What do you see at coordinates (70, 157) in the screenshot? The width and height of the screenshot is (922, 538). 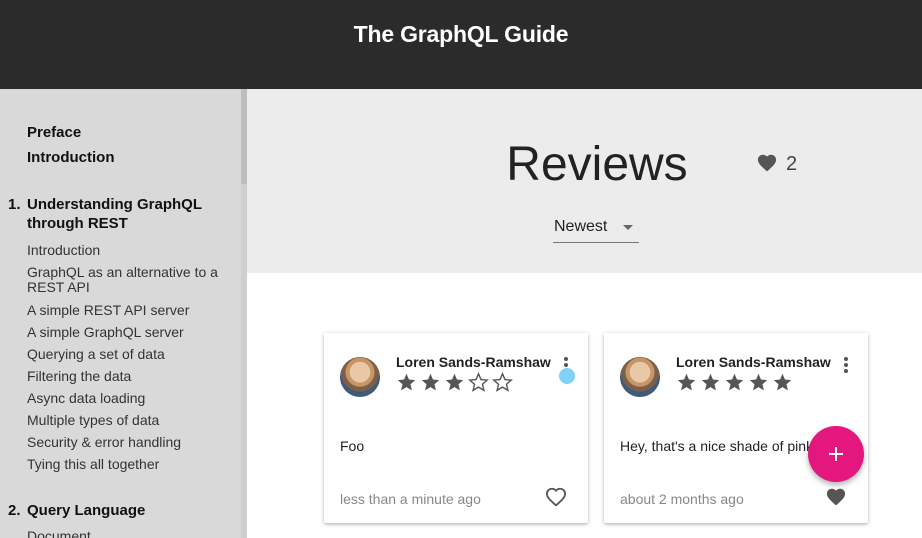 I see `toc-link-introduction: Introduction` at bounding box center [70, 157].